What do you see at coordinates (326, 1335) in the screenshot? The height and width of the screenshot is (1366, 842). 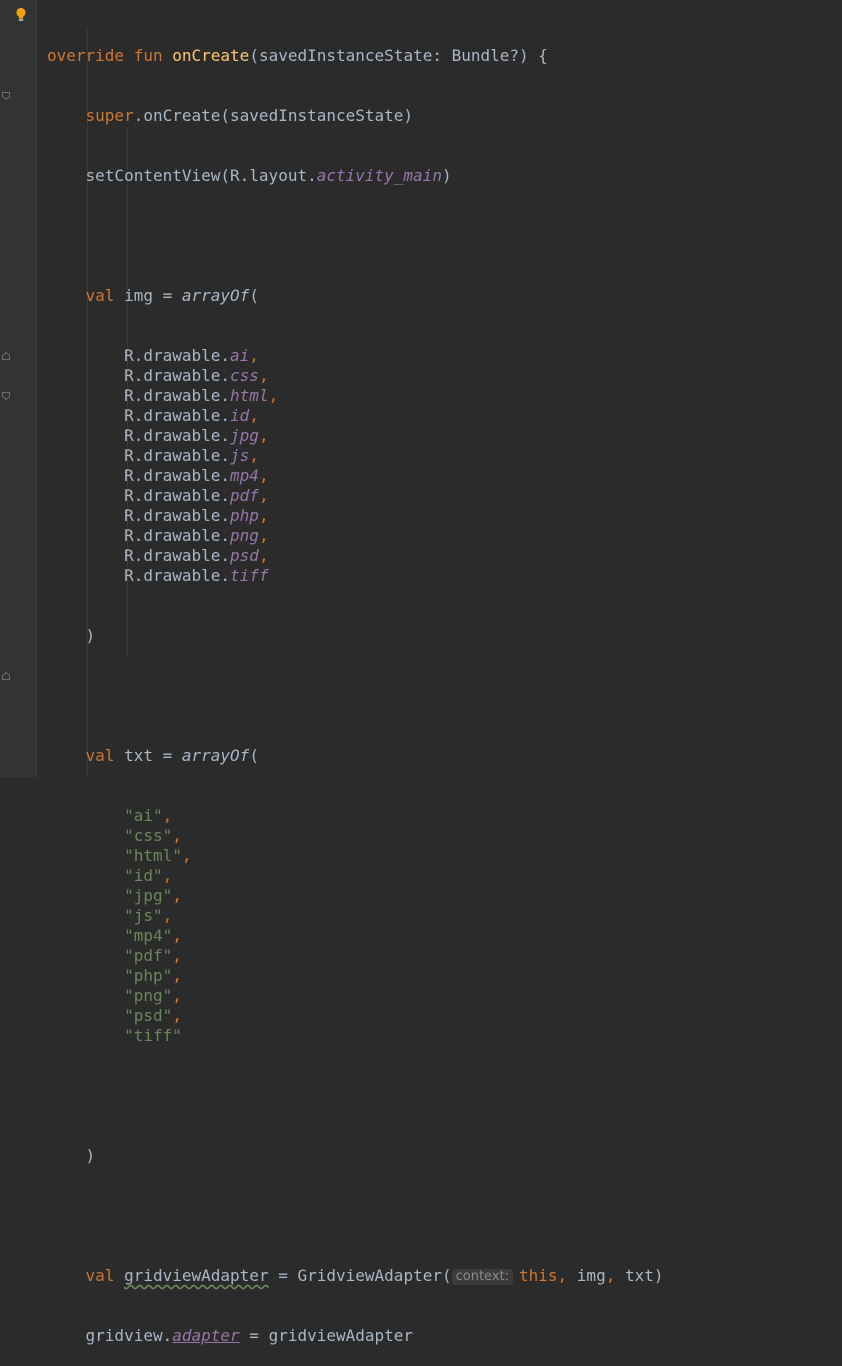 I see `code-text: = gridviewAdapter` at bounding box center [326, 1335].